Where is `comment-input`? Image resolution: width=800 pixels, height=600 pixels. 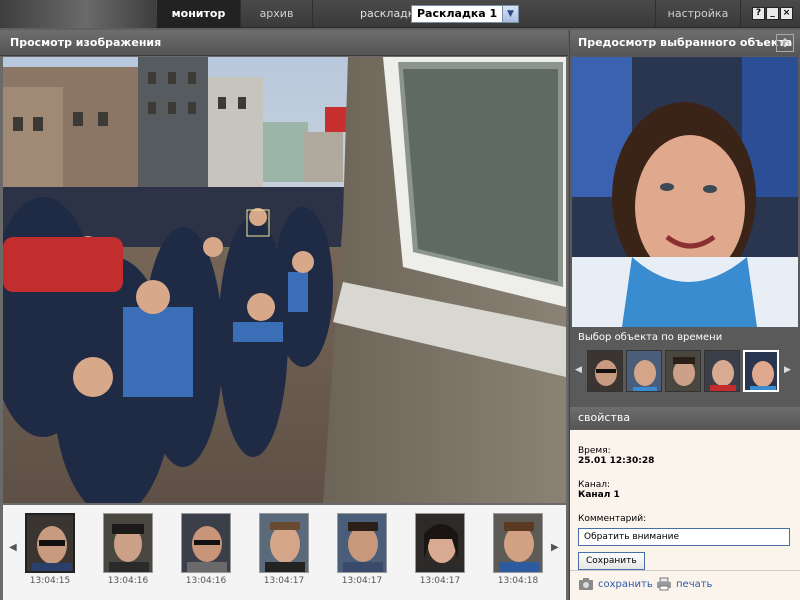
comment-input is located at coordinates (684, 537).